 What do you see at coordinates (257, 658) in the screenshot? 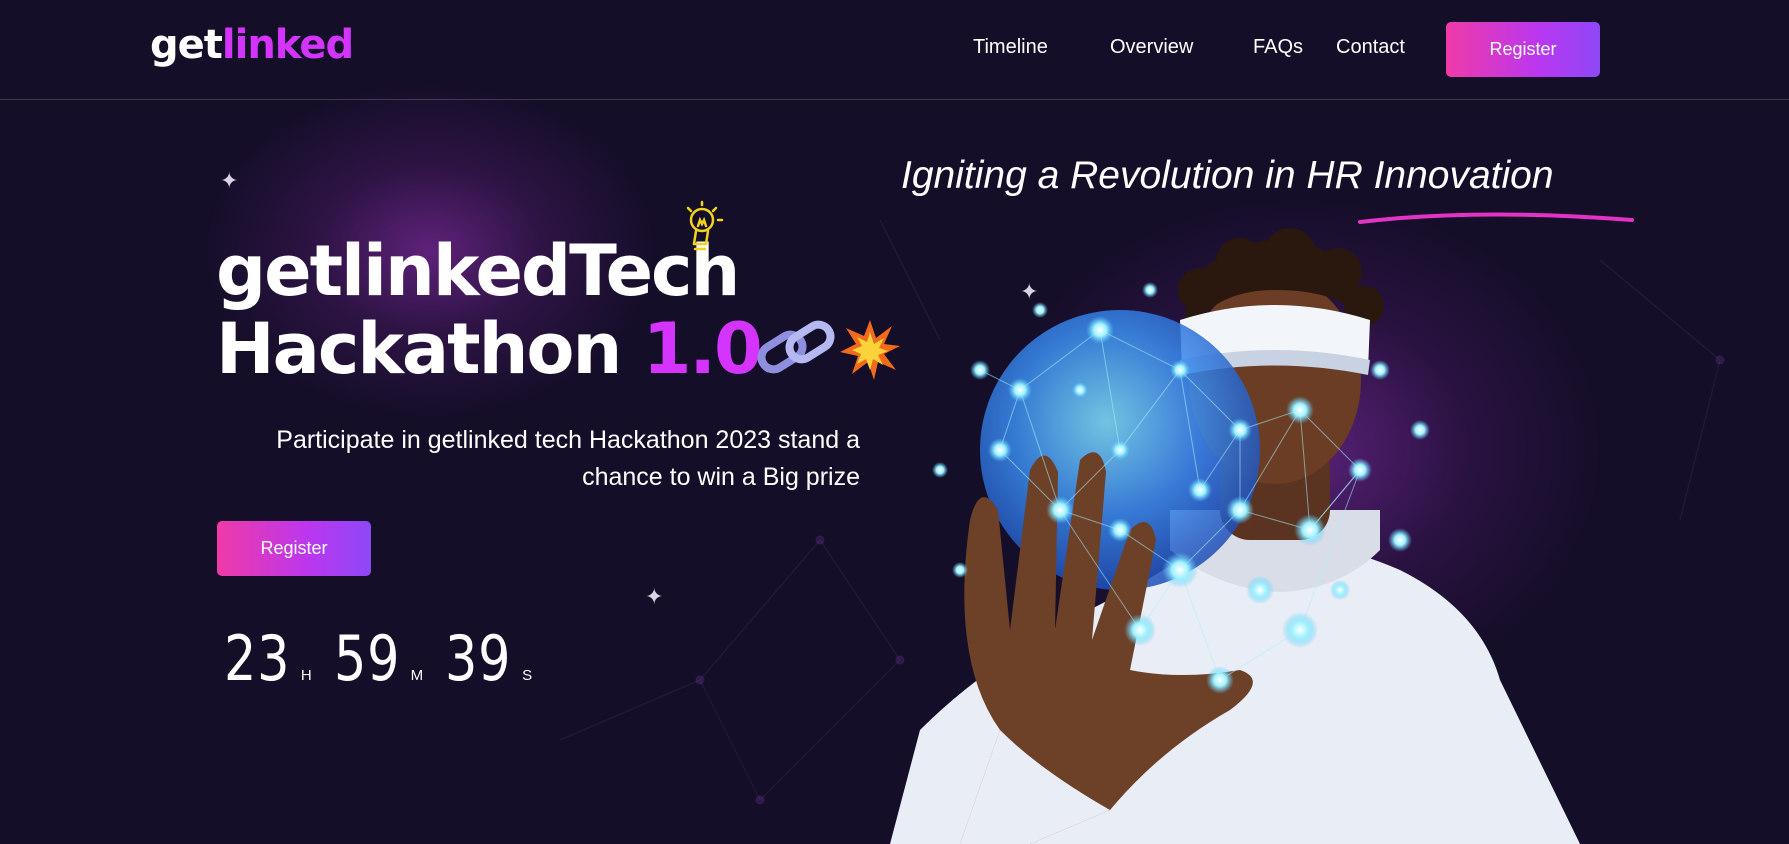
I see `countdown-hours: 23` at bounding box center [257, 658].